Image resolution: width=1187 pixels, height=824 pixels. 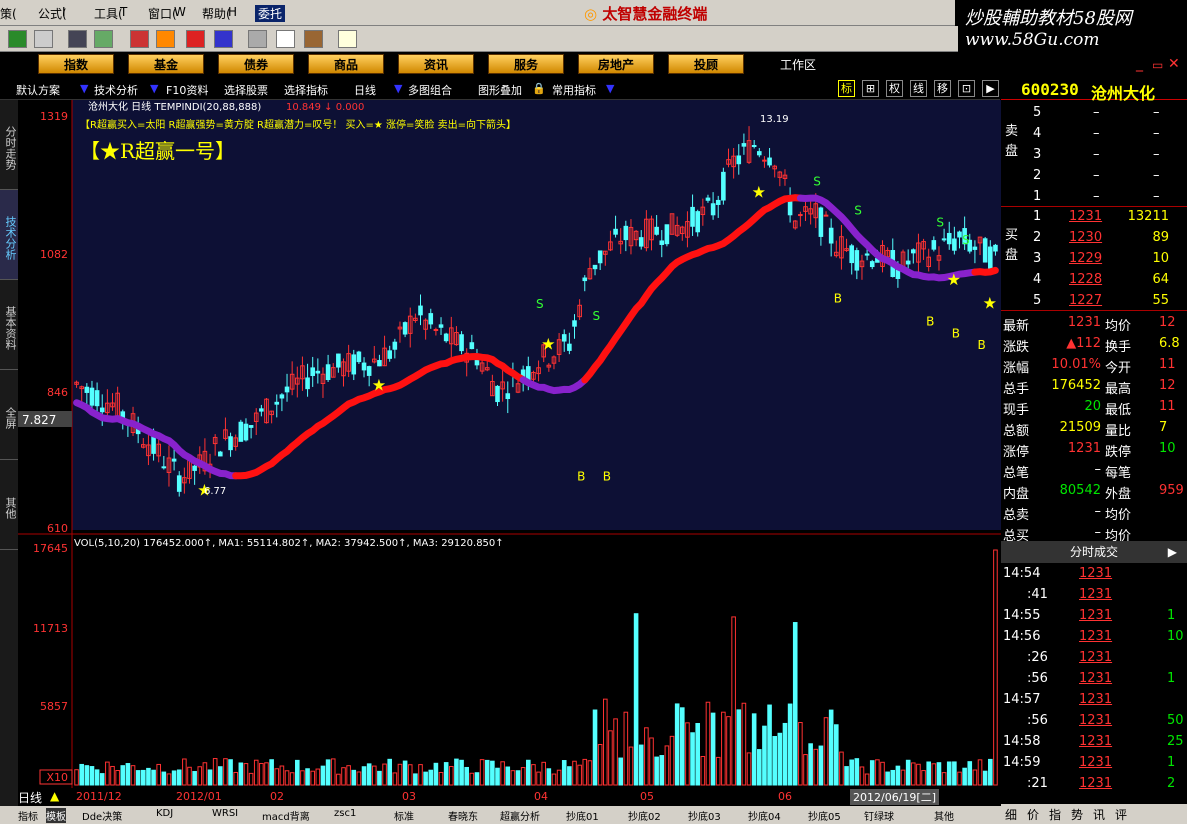 I want to click on buy-order-row: 2 1230 89, so click(x=1109, y=238).